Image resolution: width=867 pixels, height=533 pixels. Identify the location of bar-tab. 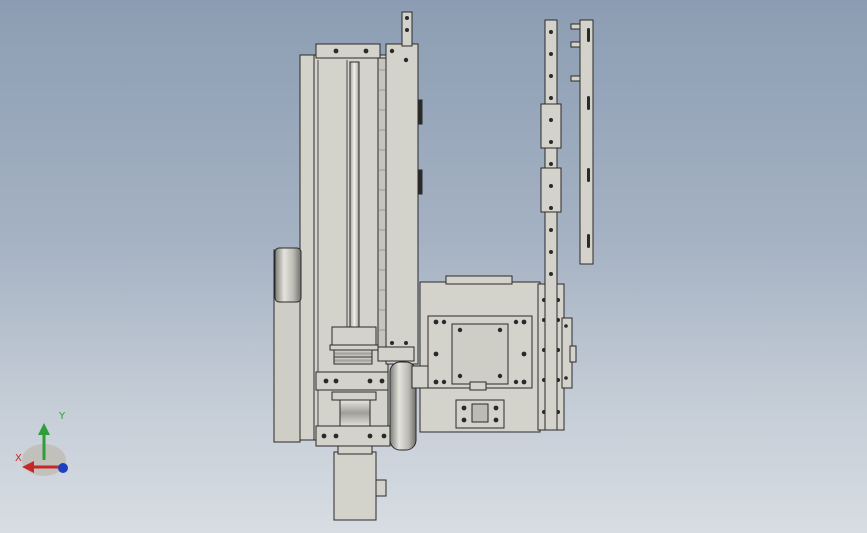
(575, 26).